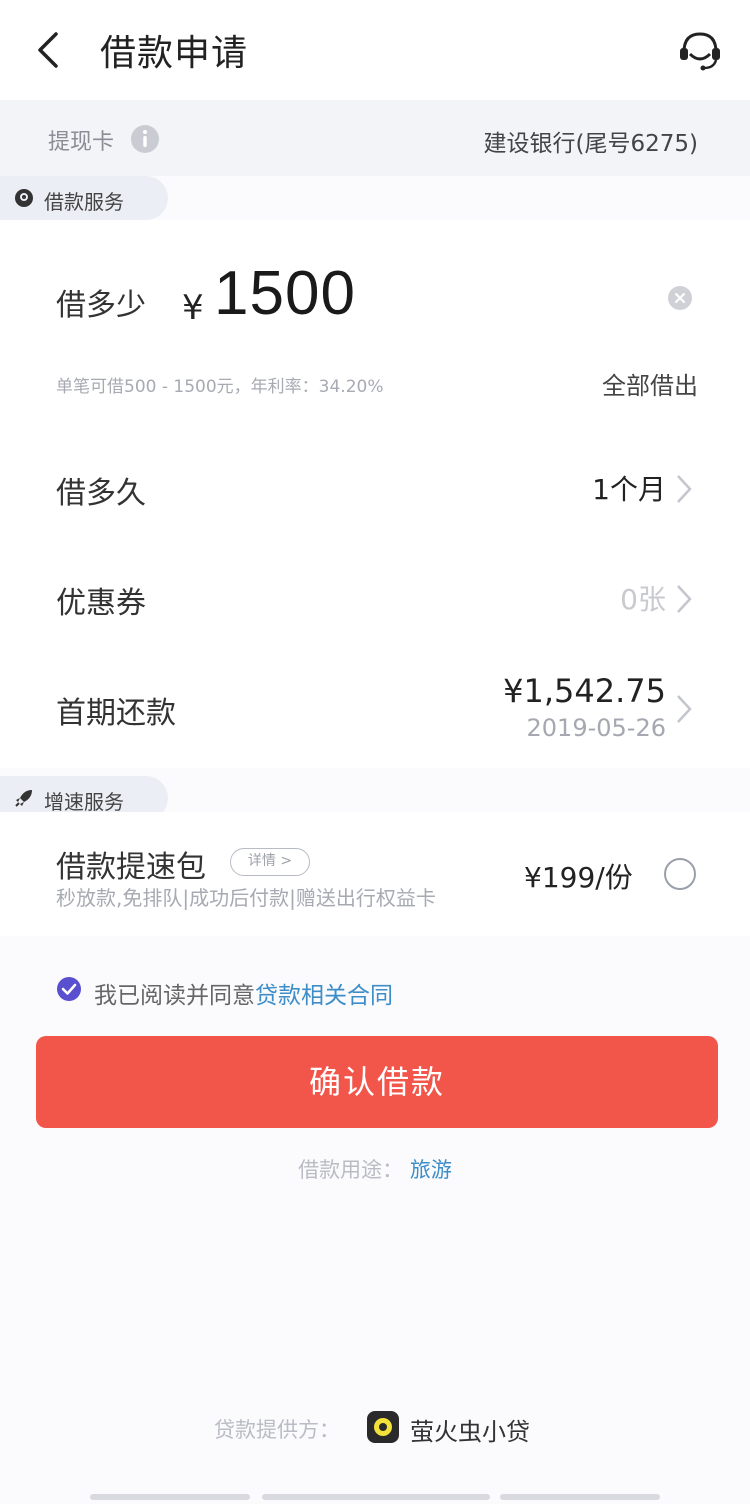 The height and width of the screenshot is (1504, 750). What do you see at coordinates (700, 50) in the screenshot?
I see `customer-service-icon` at bounding box center [700, 50].